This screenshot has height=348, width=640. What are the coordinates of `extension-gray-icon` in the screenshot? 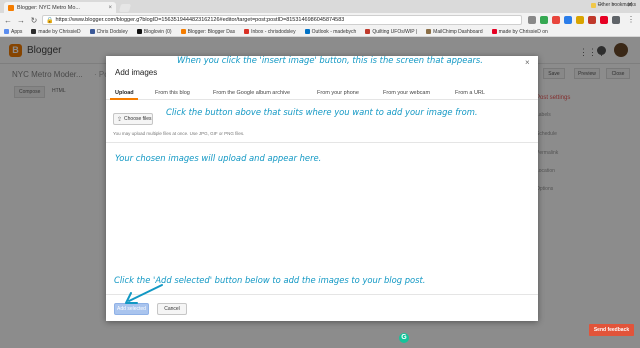 It's located at (616, 20).